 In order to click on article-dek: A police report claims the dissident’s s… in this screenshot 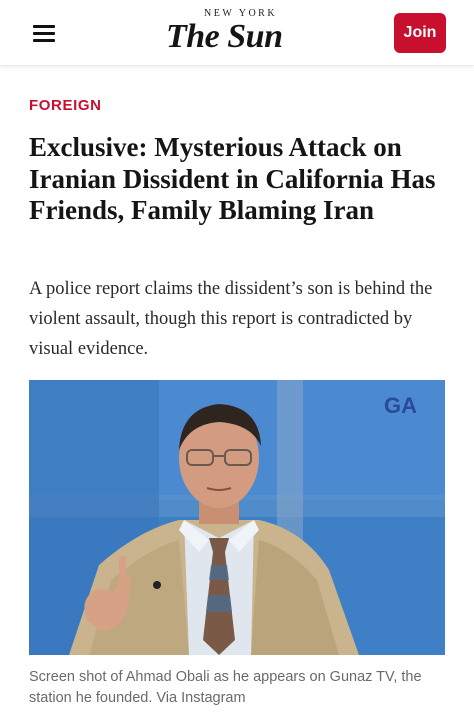, I will do `click(231, 319)`.